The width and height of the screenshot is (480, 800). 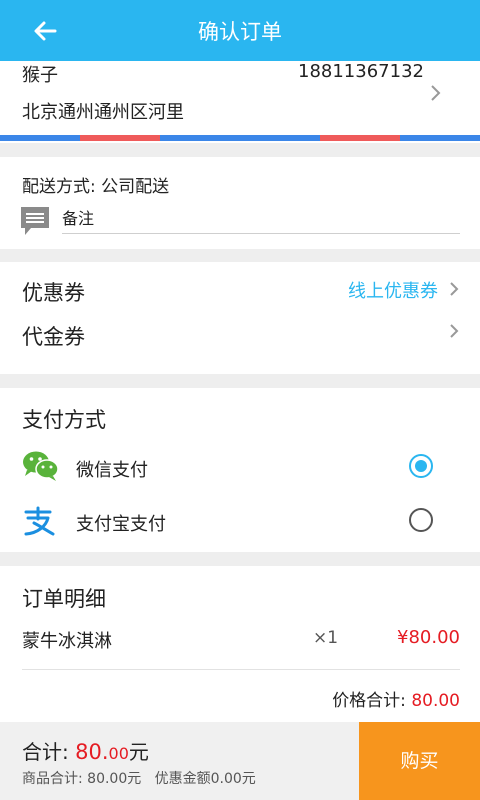 What do you see at coordinates (53, 336) in the screenshot?
I see `voucher-label: 代金券` at bounding box center [53, 336].